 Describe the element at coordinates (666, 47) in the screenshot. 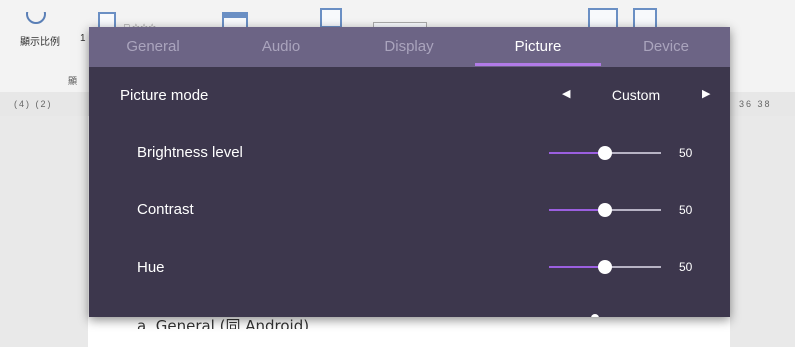

I see `tab-device: Device` at that location.